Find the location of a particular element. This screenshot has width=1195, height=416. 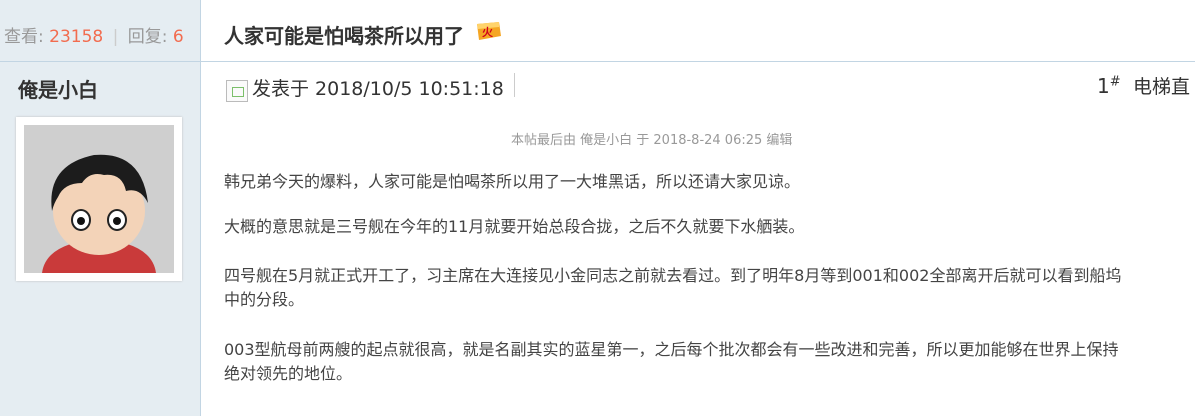

thread-stats: 查看: 23158 | 回复: 6 is located at coordinates (94, 34).